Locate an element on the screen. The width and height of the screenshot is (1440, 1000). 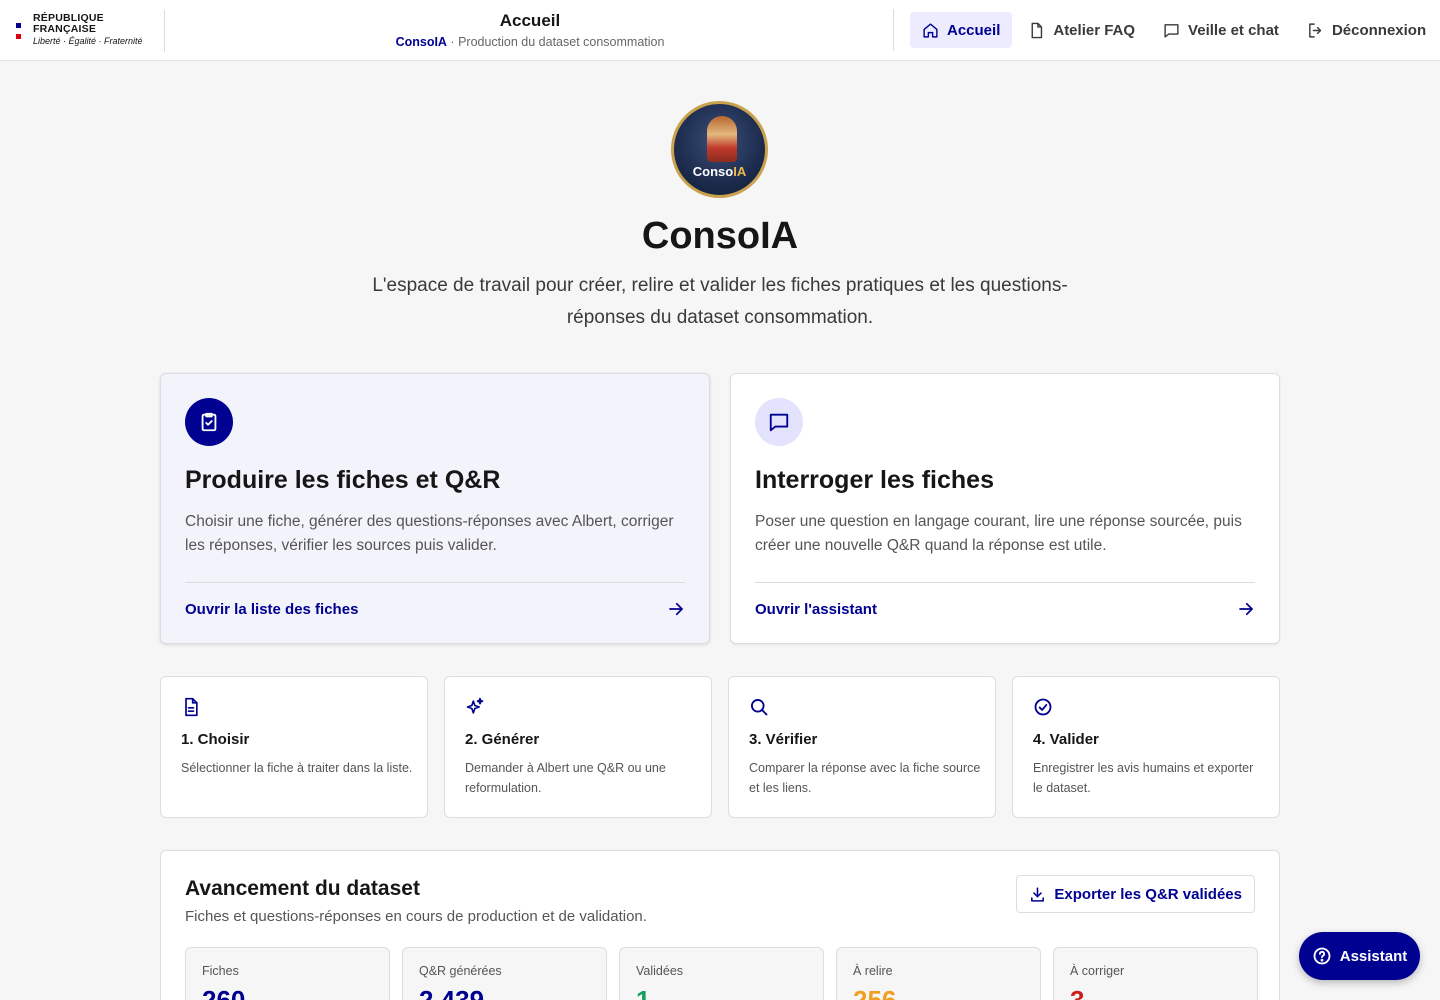
stat-value: 3 is located at coordinates (1077, 992).